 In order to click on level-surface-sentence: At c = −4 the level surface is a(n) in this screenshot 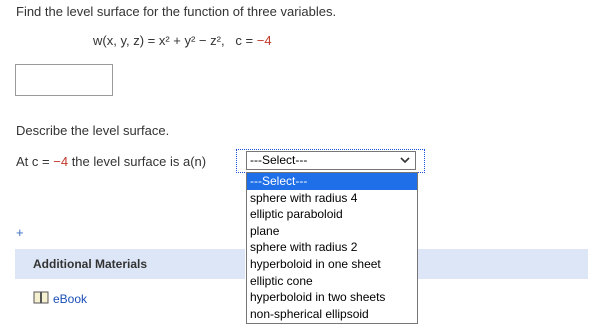, I will do `click(111, 161)`.